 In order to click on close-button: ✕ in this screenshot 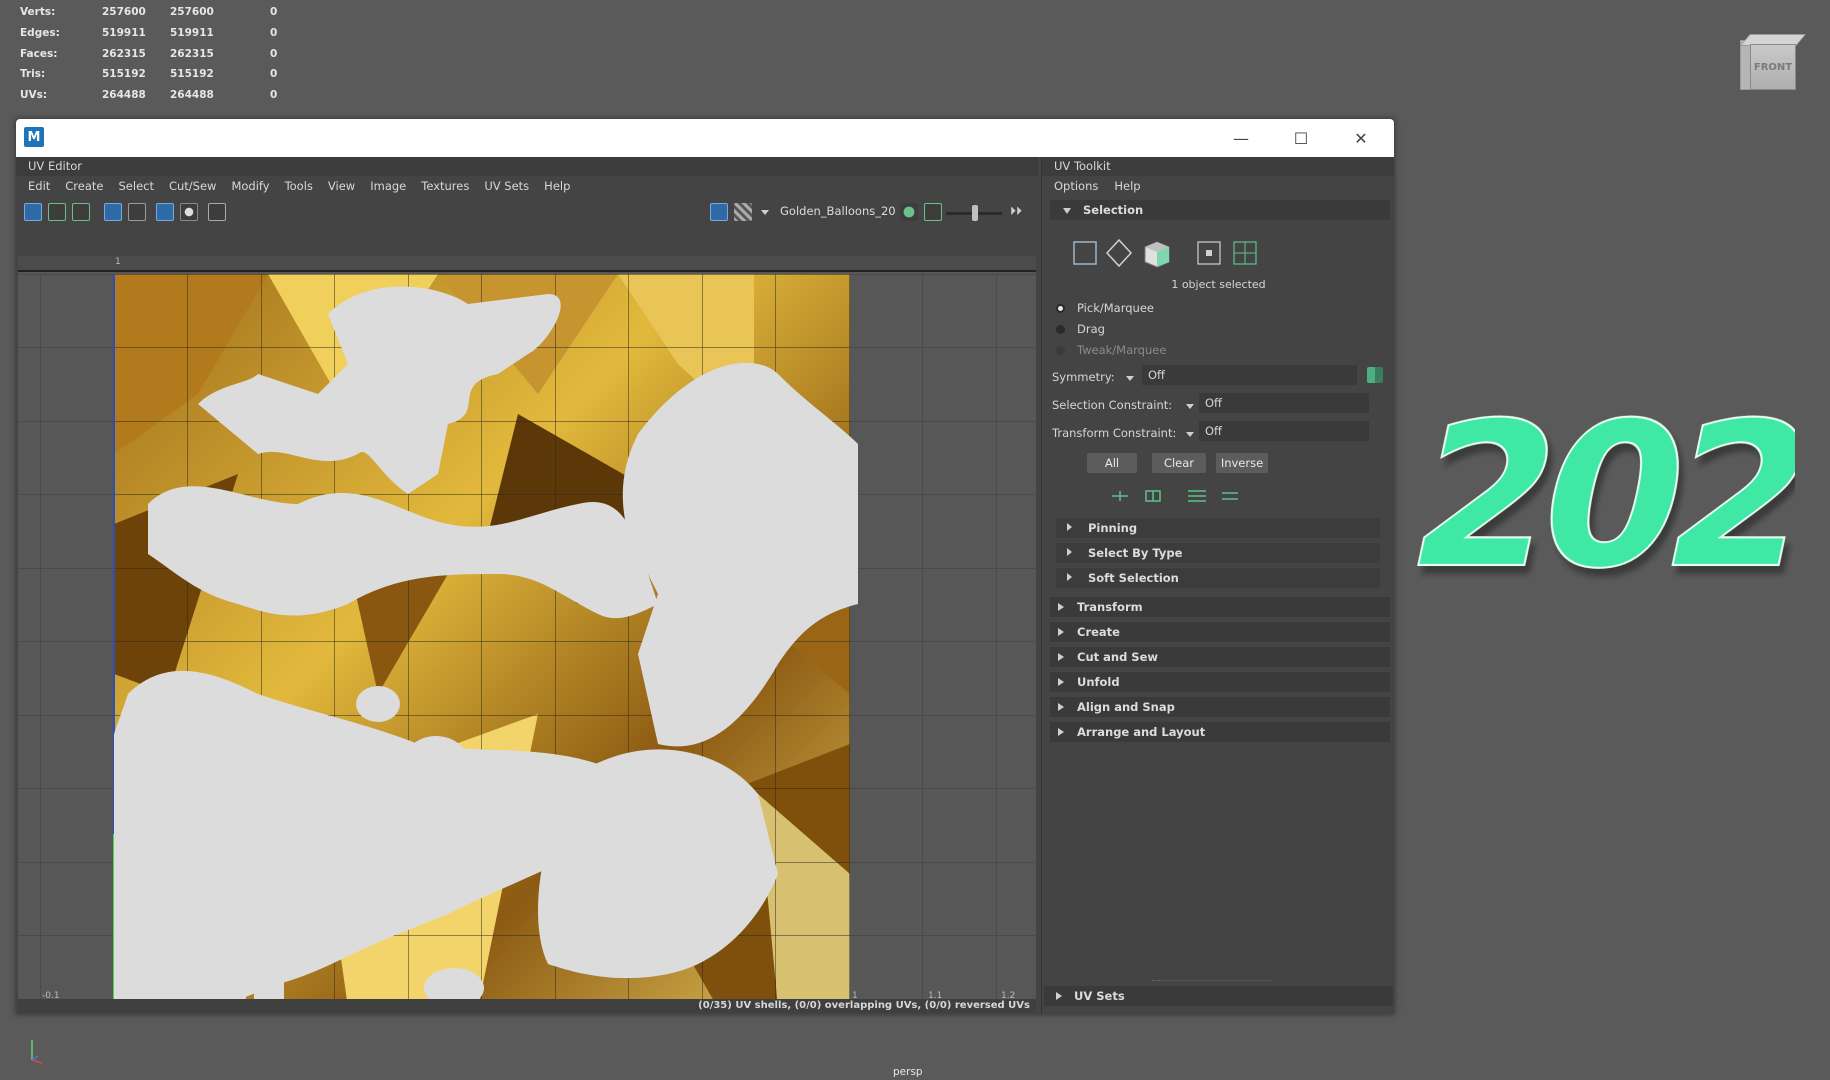, I will do `click(1361, 138)`.